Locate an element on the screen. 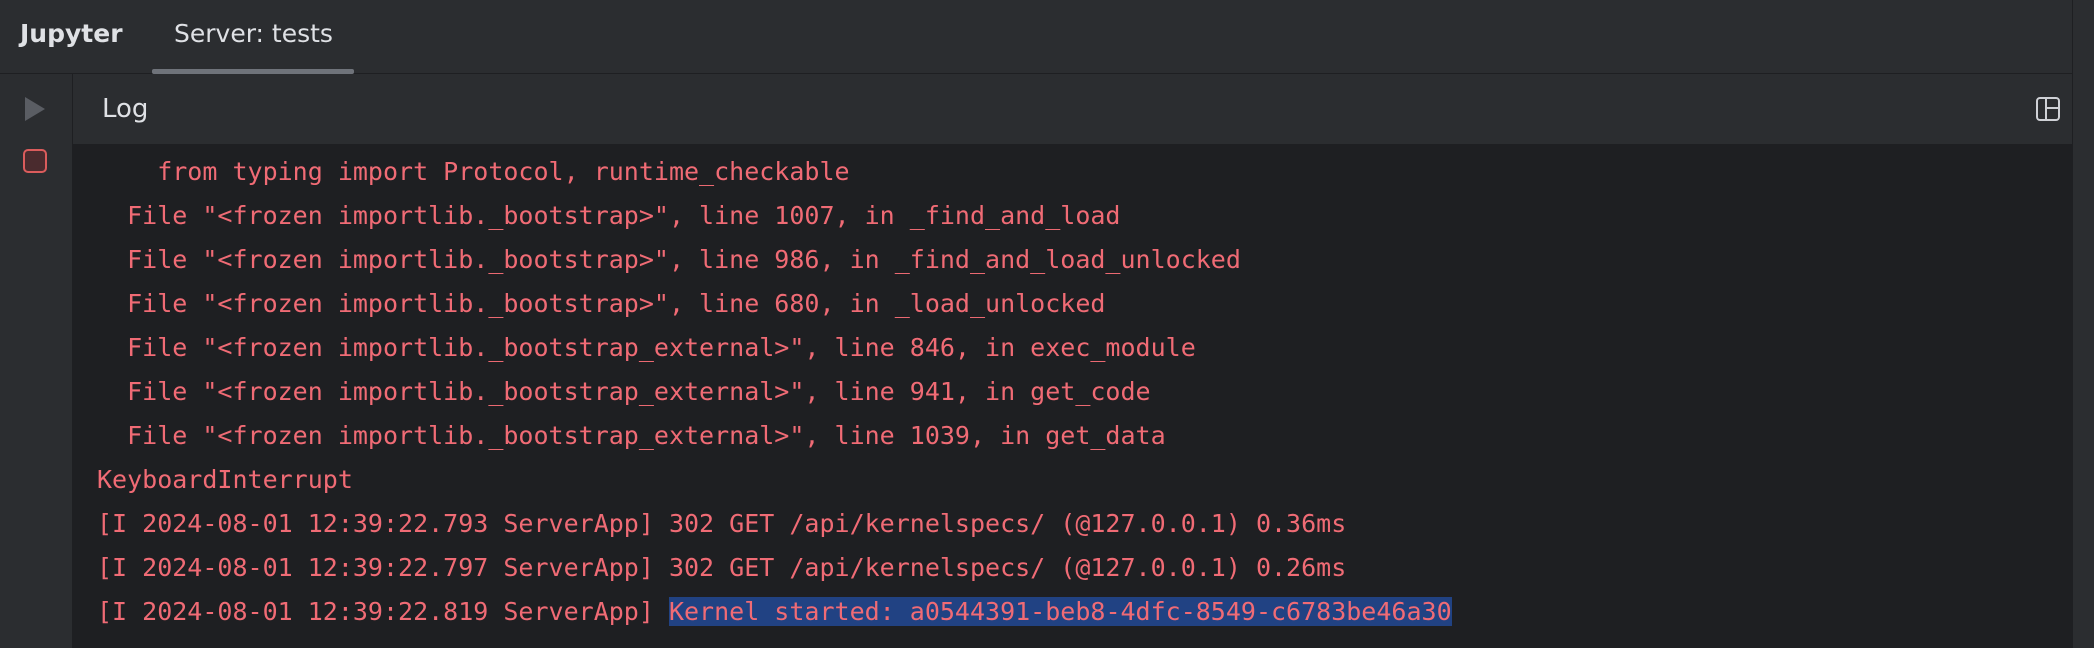 The height and width of the screenshot is (648, 2094). stop-icon is located at coordinates (35, 161).